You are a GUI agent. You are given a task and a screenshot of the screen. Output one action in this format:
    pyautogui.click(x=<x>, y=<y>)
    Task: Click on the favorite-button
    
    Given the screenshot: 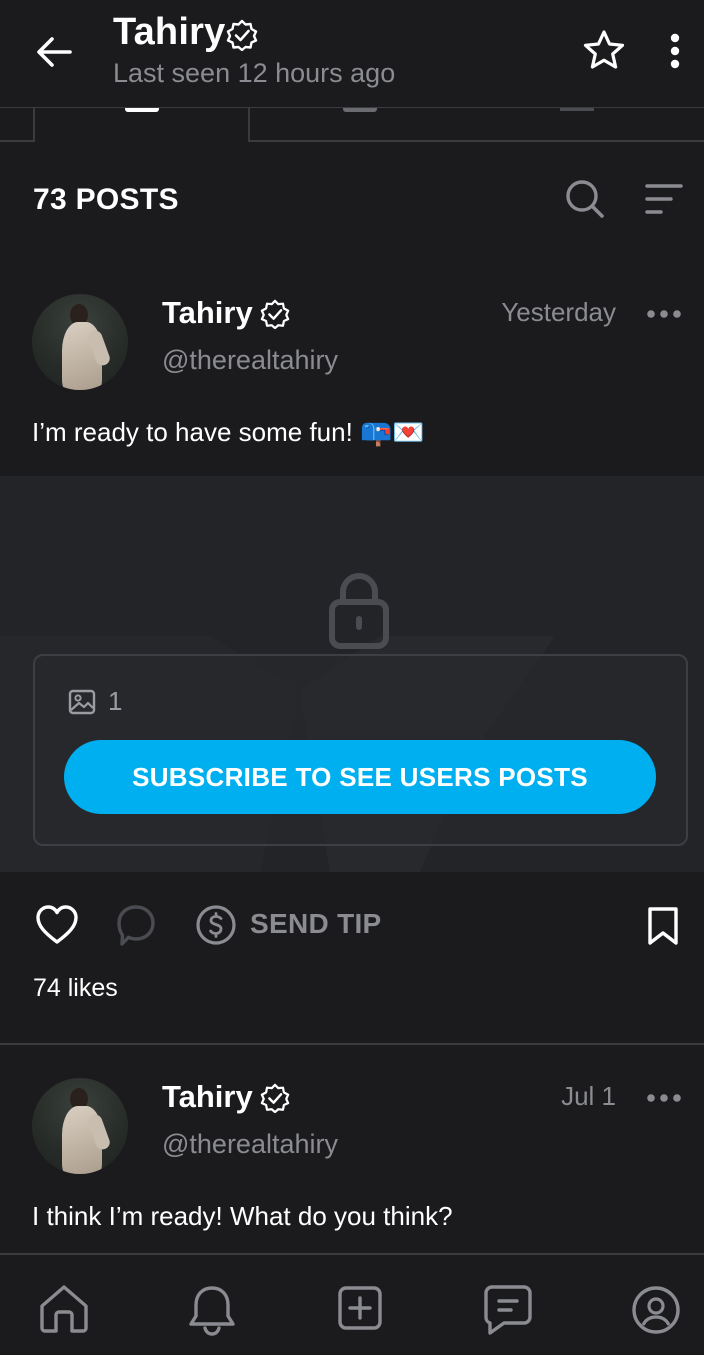 What is the action you would take?
    pyautogui.click(x=604, y=51)
    